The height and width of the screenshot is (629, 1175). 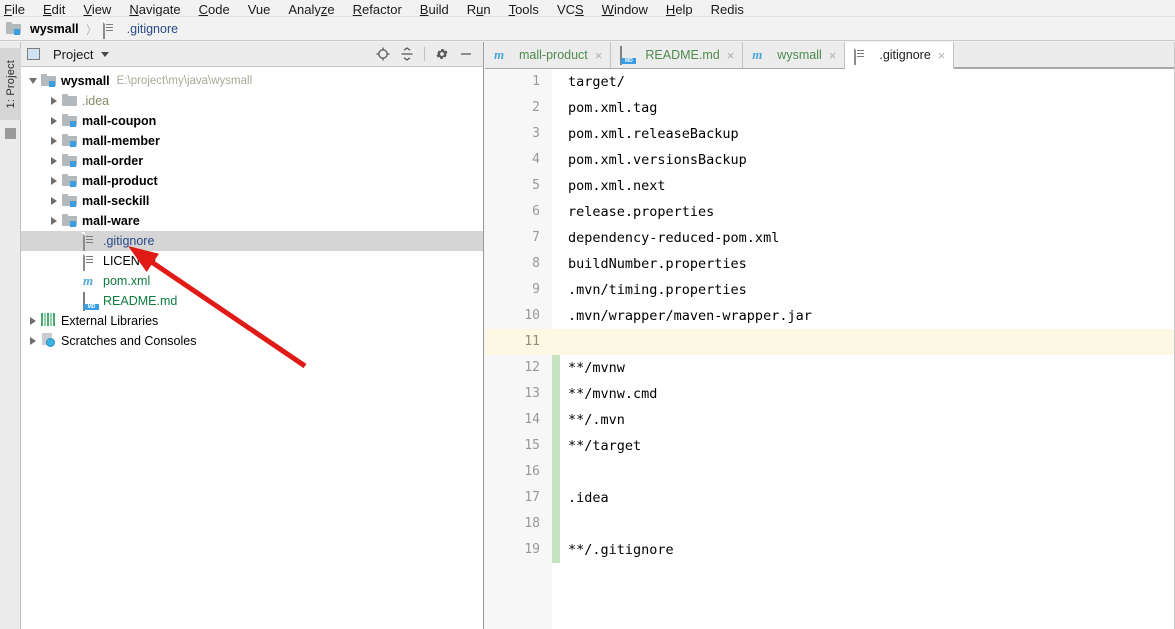 I want to click on editor-tab-mall-product: m mall-product ×, so click(x=548, y=55).